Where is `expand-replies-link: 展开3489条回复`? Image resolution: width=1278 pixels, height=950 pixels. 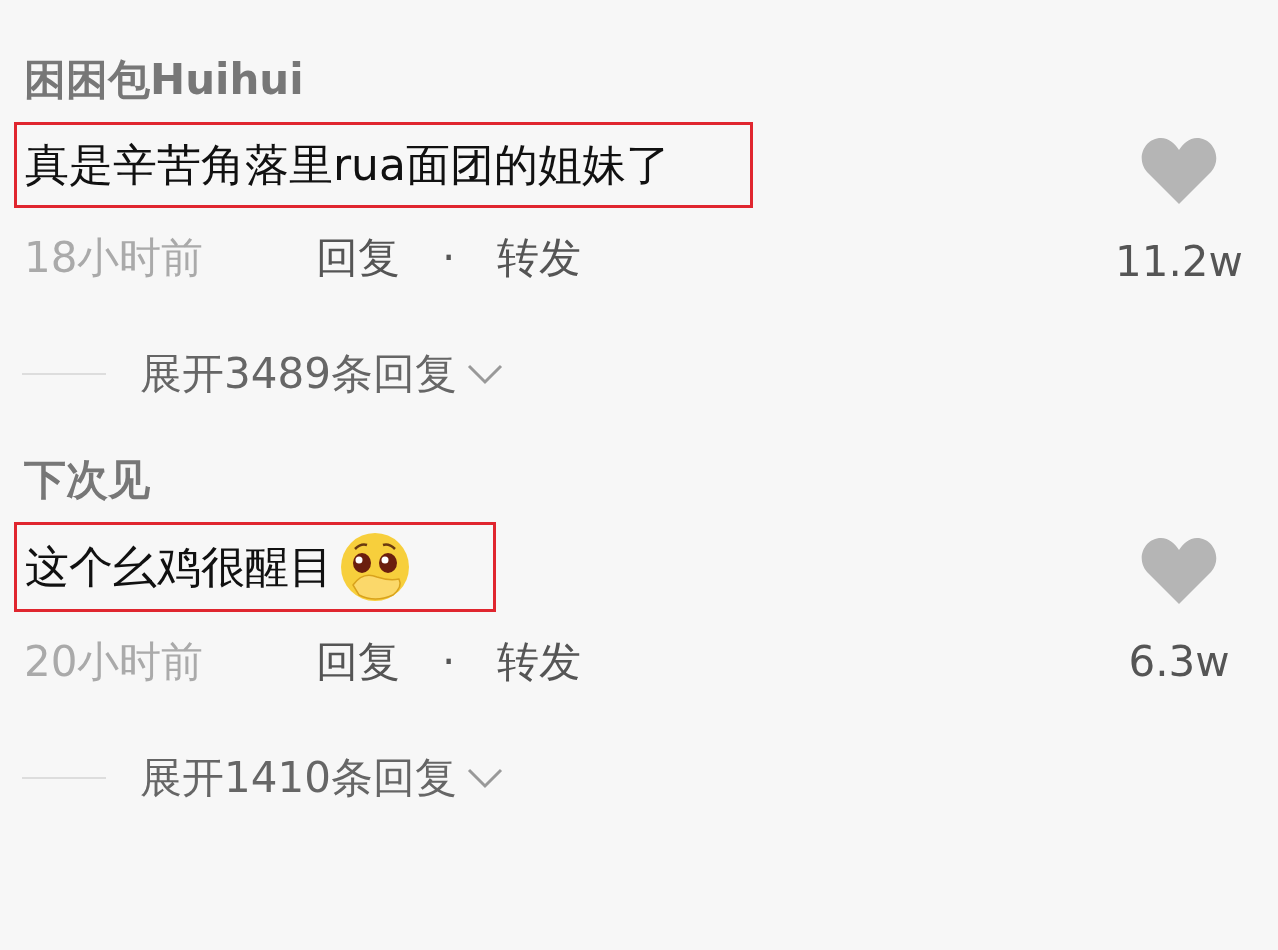 expand-replies-link: 展开3489条回复 is located at coordinates (298, 374).